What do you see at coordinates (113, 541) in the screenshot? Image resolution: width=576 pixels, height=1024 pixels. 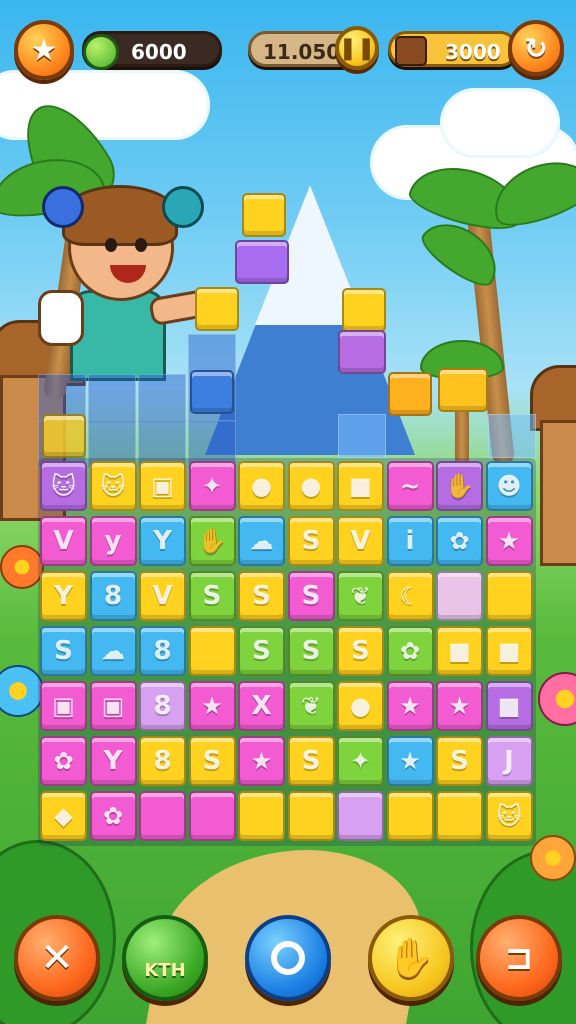 I see `board-tile: y` at bounding box center [113, 541].